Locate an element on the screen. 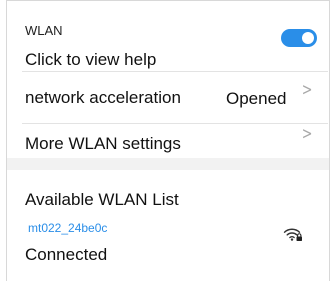 Image resolution: width=336 pixels, height=281 pixels. wlan-help-link: Click to view help is located at coordinates (90, 60).